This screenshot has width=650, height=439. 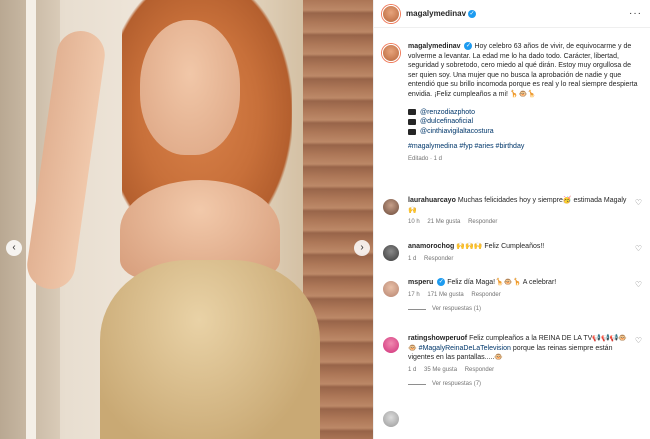 What do you see at coordinates (635, 13) in the screenshot?
I see `more-options-icon: ···` at bounding box center [635, 13].